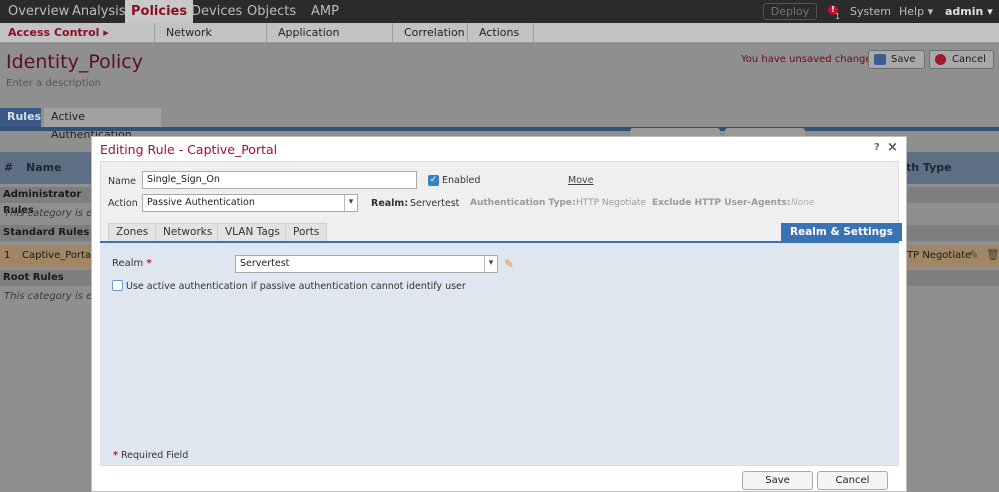 The height and width of the screenshot is (492, 999). Describe the element at coordinates (211, 40) in the screenshot. I see `subnav-network-discovery: Network Discovery` at that location.